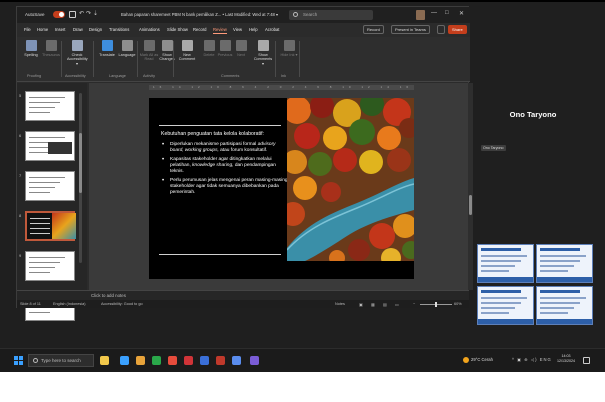  I want to click on thumbnails-scrollbar, so click(80, 178).